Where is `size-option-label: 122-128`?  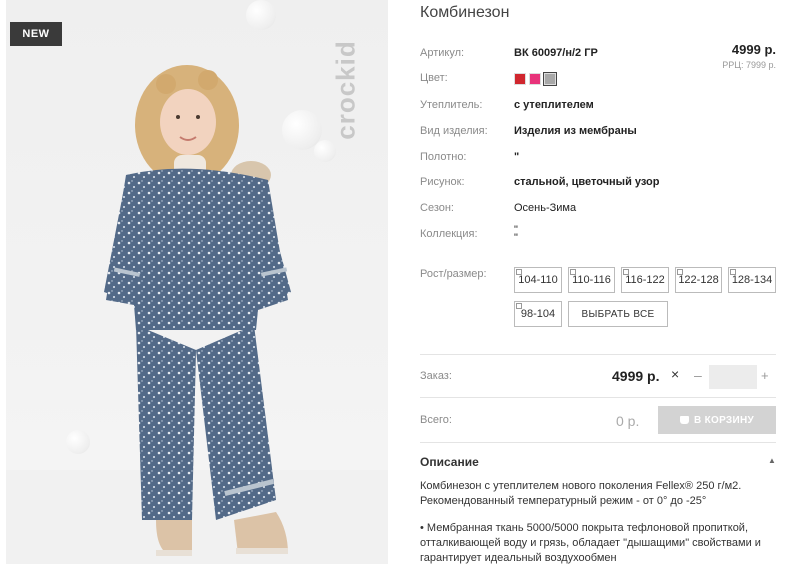 size-option-label: 122-128 is located at coordinates (698, 280).